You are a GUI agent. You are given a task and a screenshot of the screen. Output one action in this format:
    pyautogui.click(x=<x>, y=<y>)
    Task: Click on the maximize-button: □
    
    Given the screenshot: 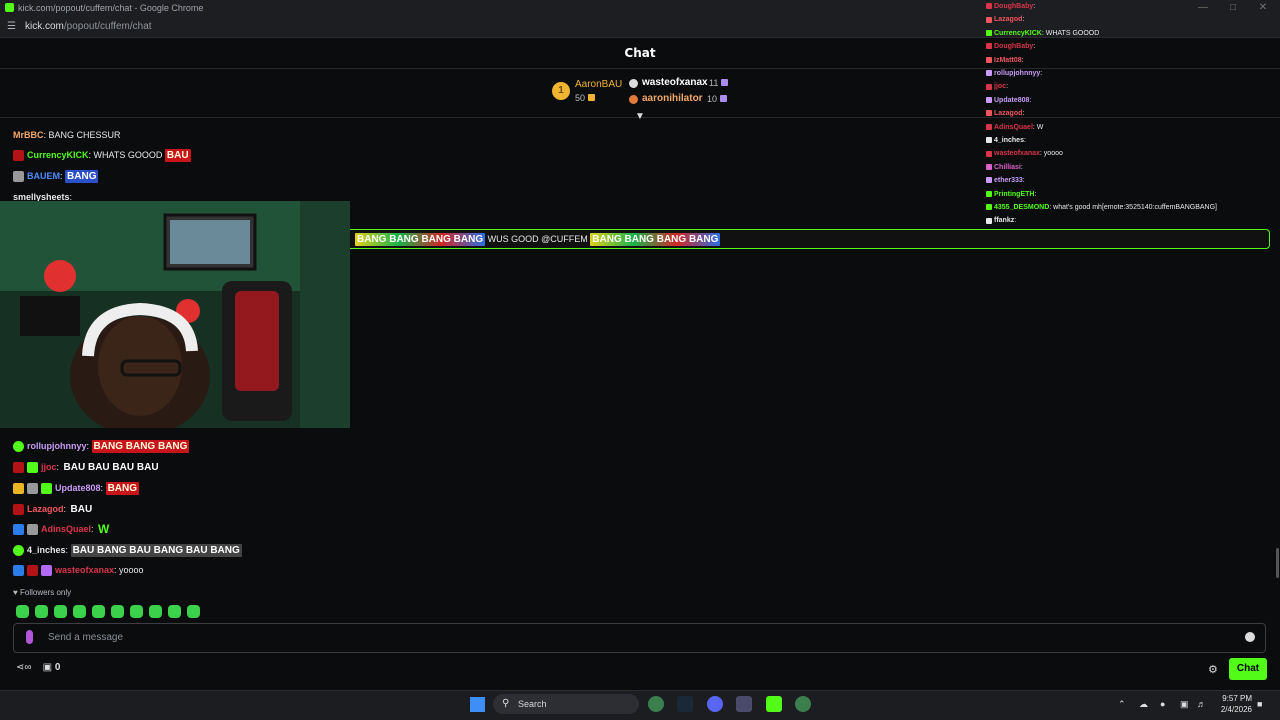 What is the action you would take?
    pyautogui.click(x=1233, y=8)
    